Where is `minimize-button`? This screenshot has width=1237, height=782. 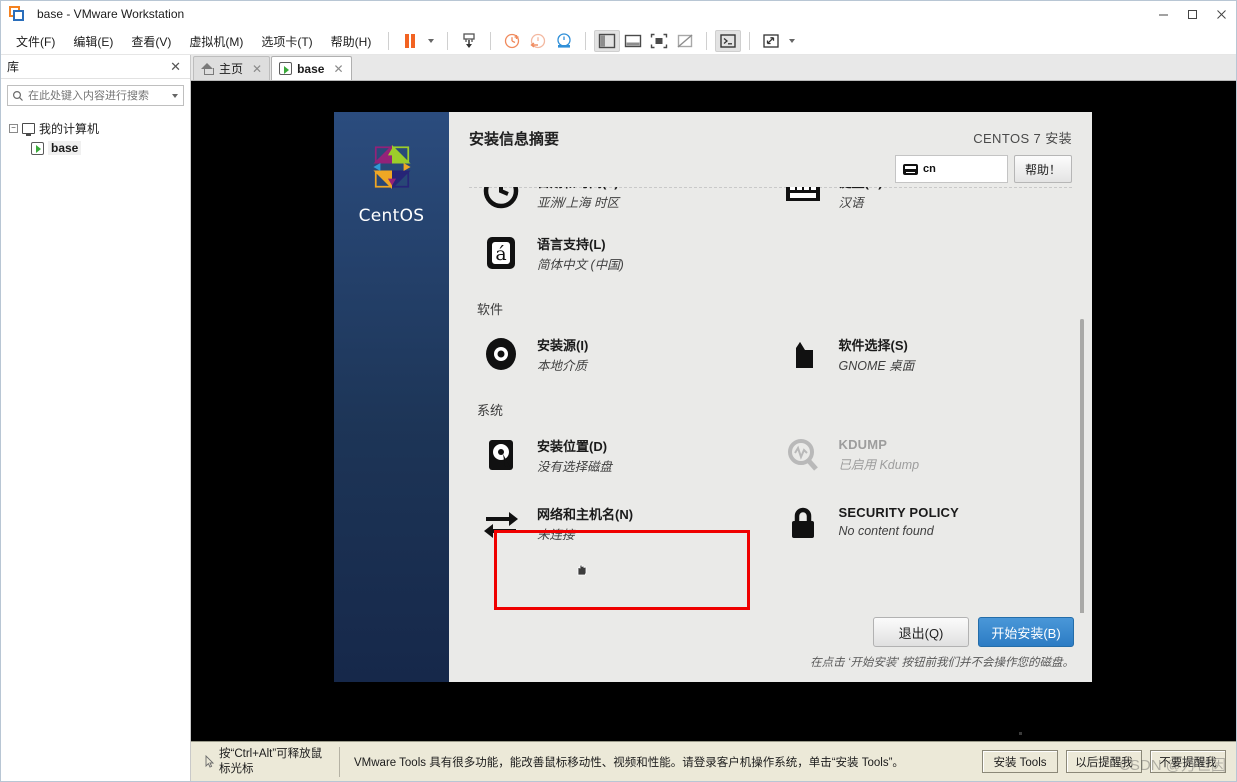
minimize-button is located at coordinates (1163, 14).